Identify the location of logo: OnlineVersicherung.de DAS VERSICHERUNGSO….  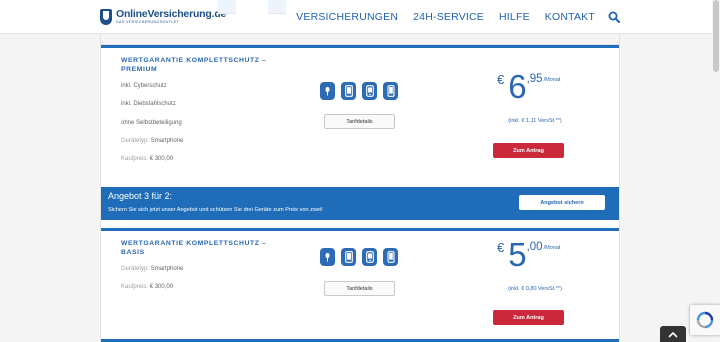
(163, 17).